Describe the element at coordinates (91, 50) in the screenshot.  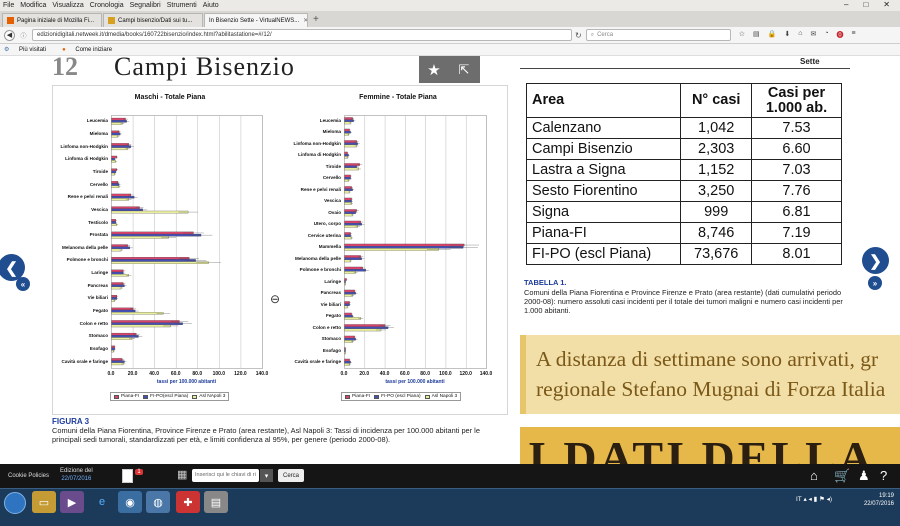
I see `bookmark-getting-started: ● Come iniziare` at that location.